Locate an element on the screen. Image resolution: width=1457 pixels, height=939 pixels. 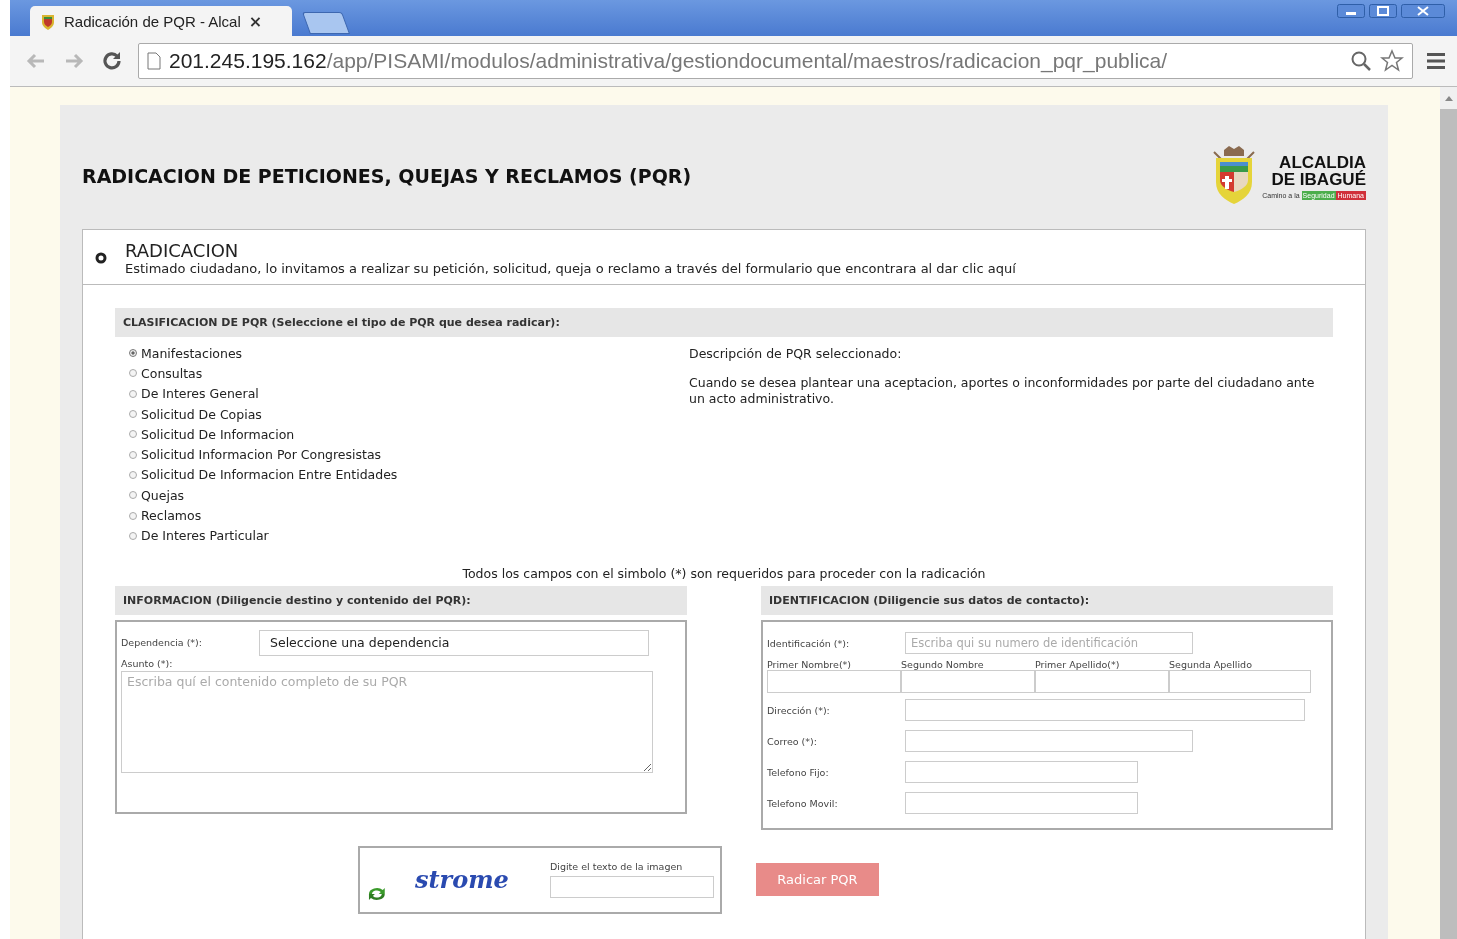
radio-option: De Interes General is located at coordinates (409, 393).